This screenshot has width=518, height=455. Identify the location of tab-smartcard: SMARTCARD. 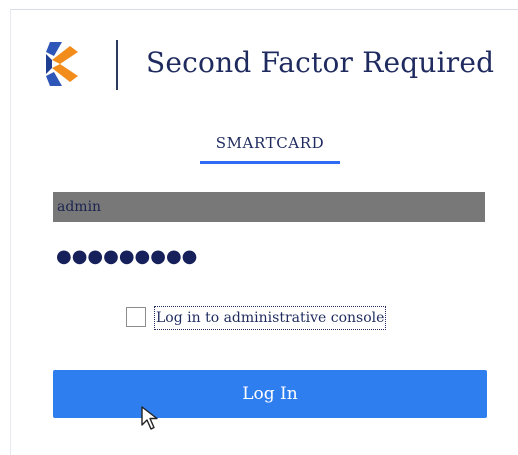
(270, 147).